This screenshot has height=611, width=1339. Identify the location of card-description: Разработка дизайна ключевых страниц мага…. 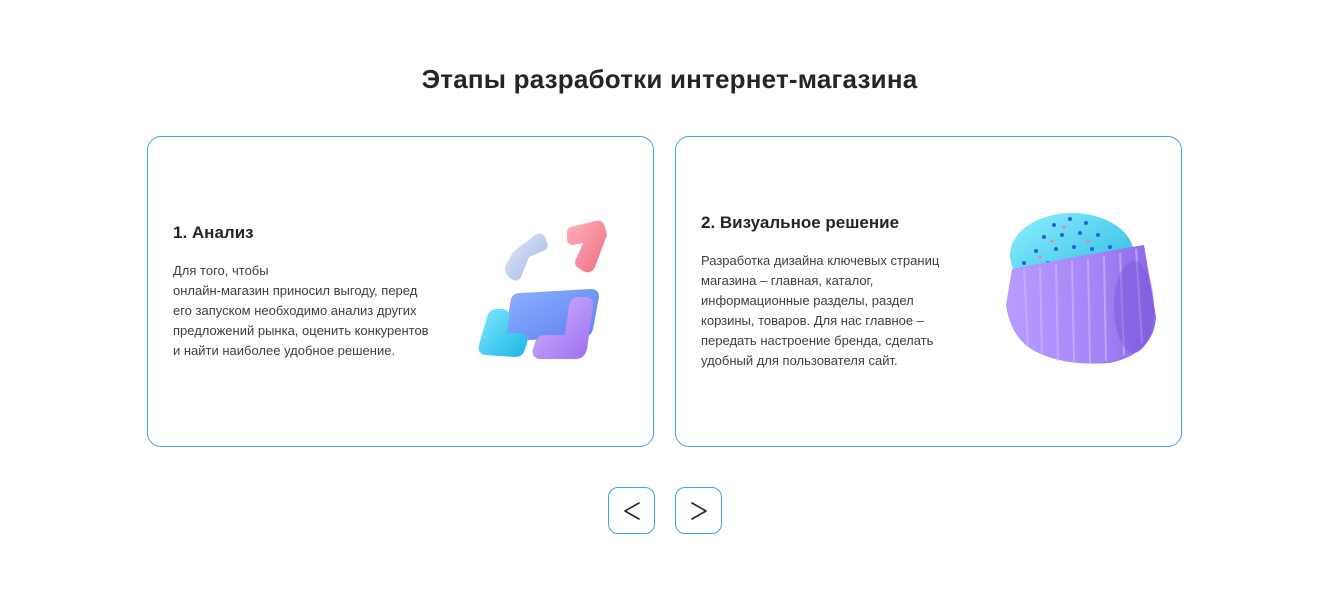
(820, 310).